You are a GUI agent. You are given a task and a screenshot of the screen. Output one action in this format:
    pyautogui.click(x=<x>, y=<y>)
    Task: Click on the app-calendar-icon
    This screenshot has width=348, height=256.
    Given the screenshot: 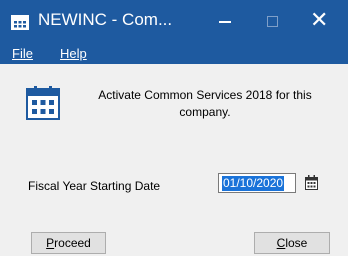 What is the action you would take?
    pyautogui.click(x=20, y=23)
    